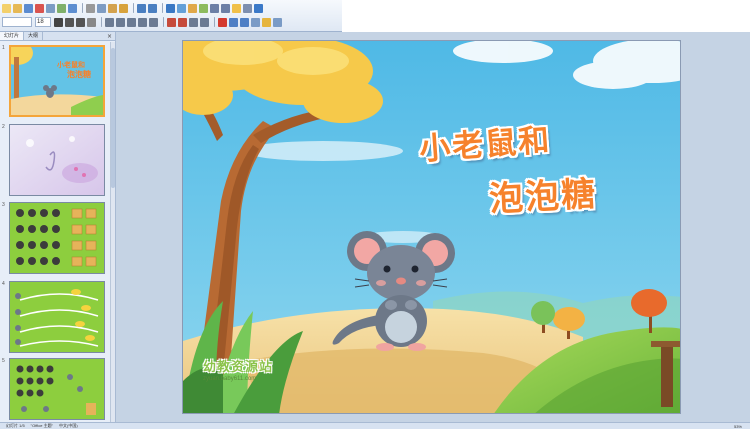  What do you see at coordinates (142, 22) in the screenshot?
I see `numbering-icon` at bounding box center [142, 22].